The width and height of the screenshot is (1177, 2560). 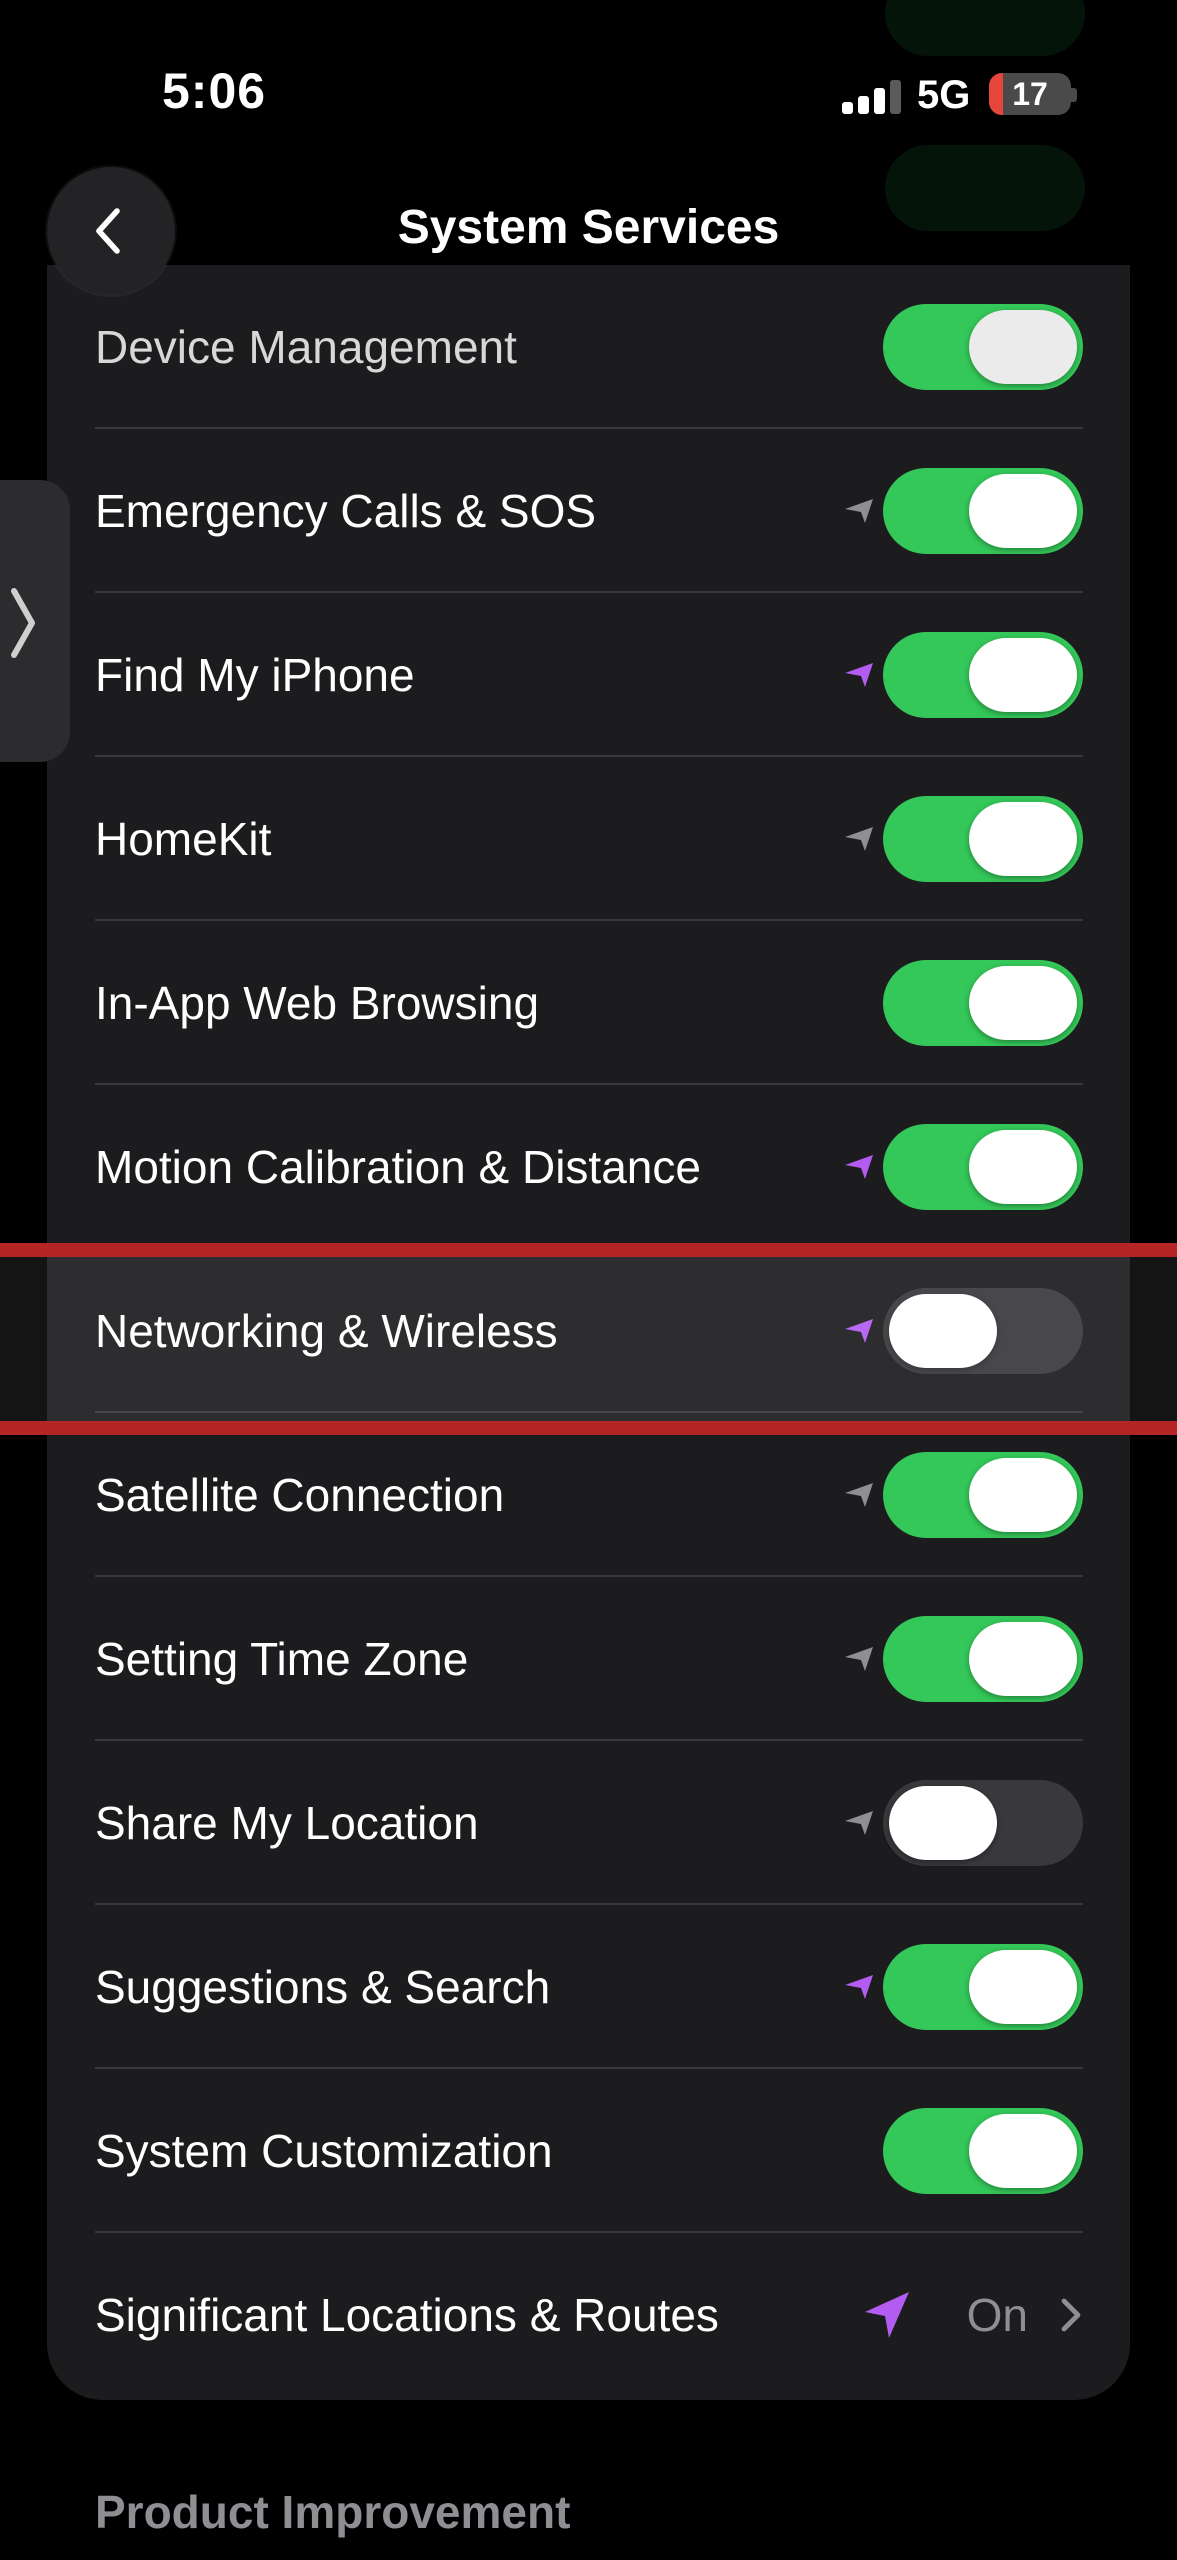 I want to click on row-label: Emergency Calls & SOS, so click(x=346, y=511).